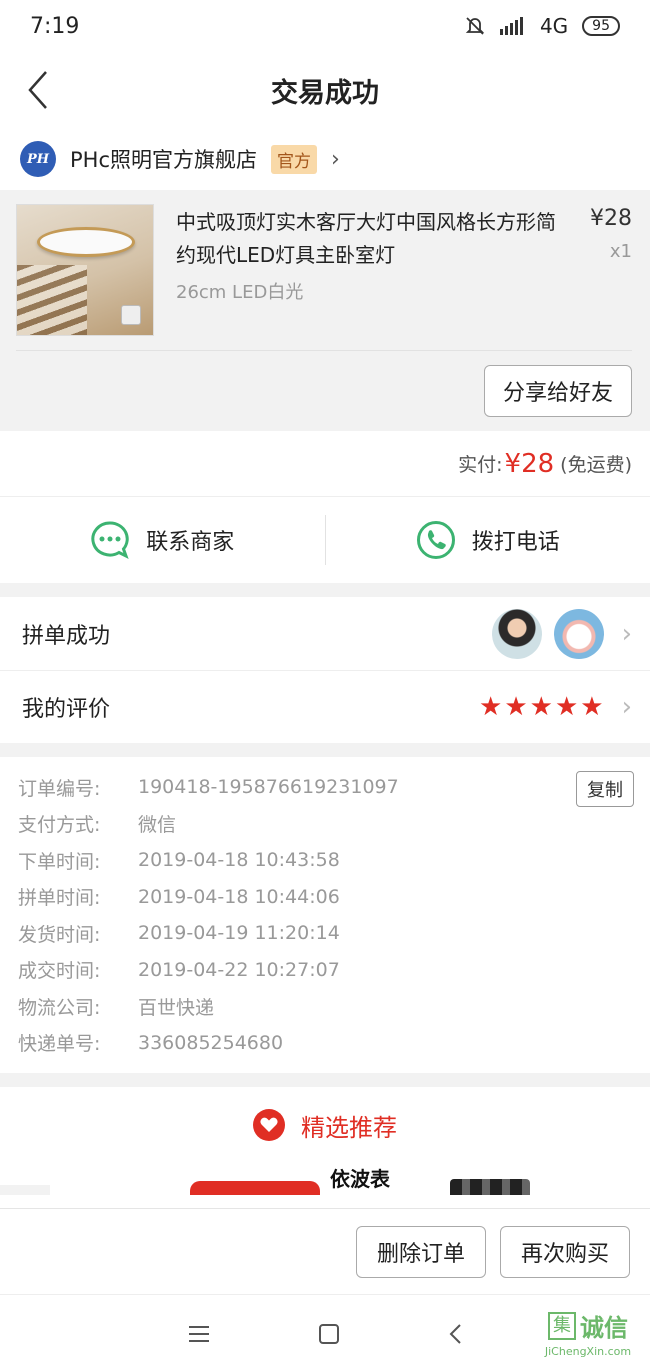 The height and width of the screenshot is (1372, 650). Describe the element at coordinates (190, 542) in the screenshot. I see `contact-merchant-label: 联系商家` at that location.